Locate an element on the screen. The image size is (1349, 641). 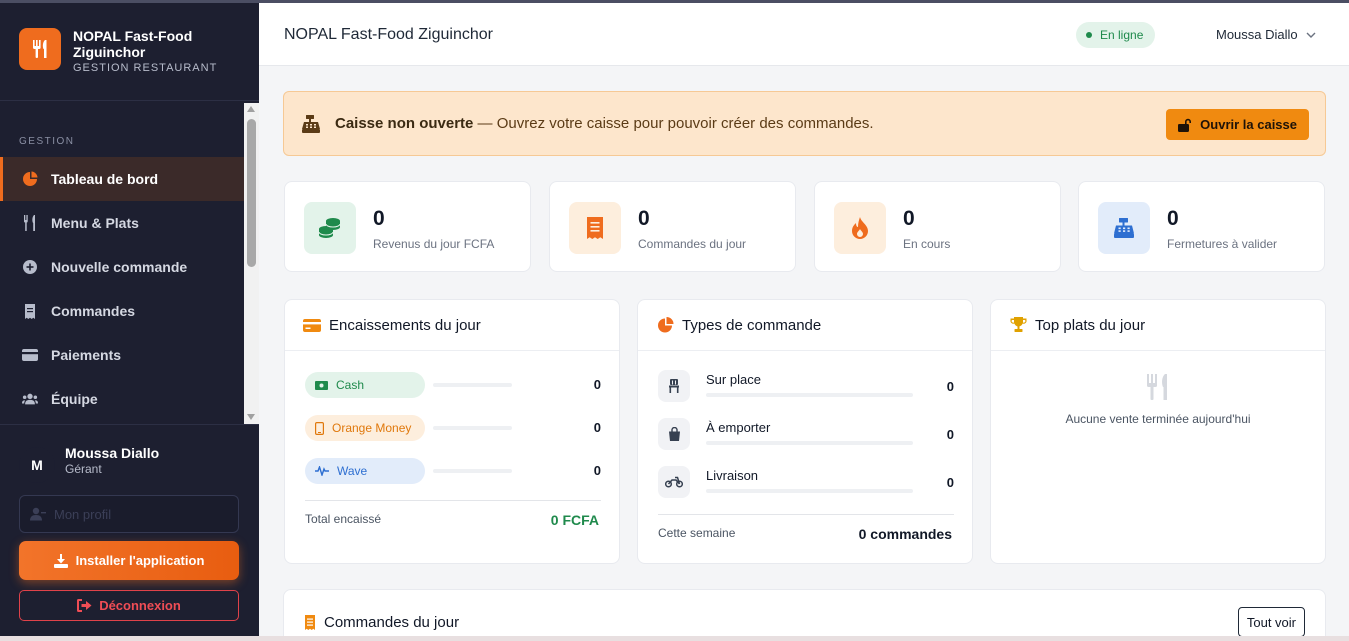
sidebar-item-paiements: Paiements is located at coordinates (122, 355).